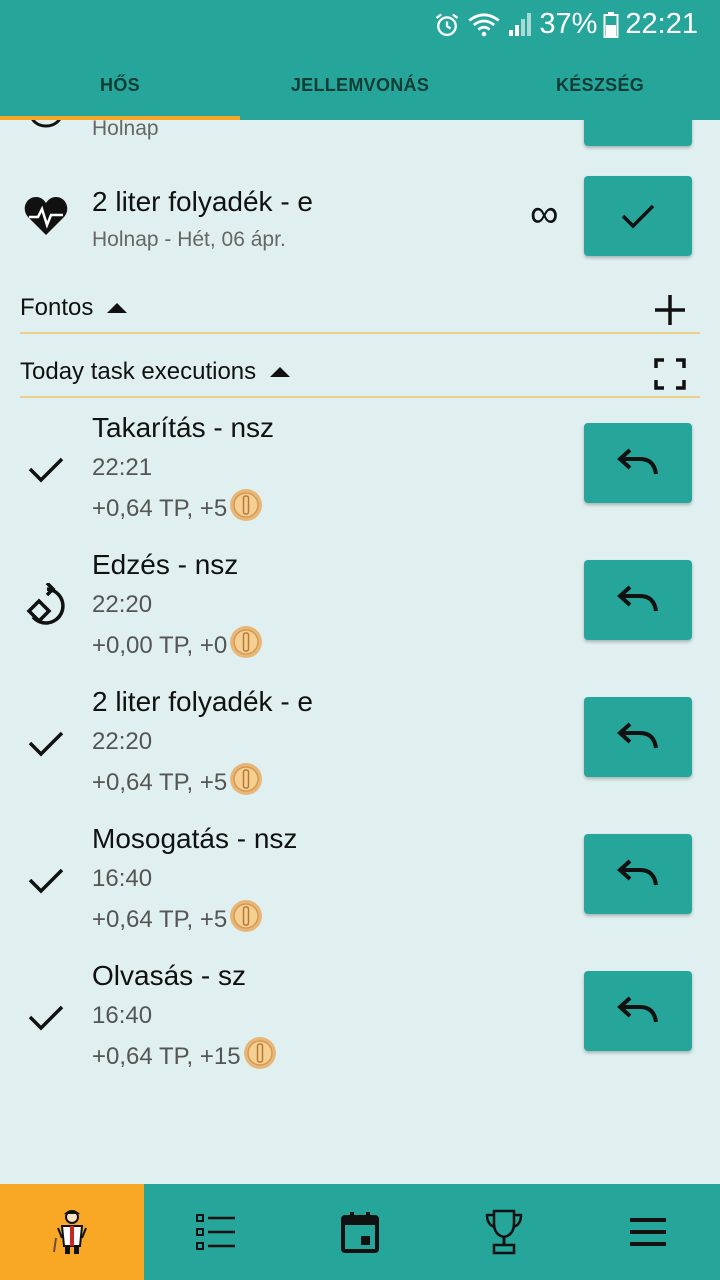 The image size is (720, 1280). I want to click on nav-achievements, so click(504, 1232).